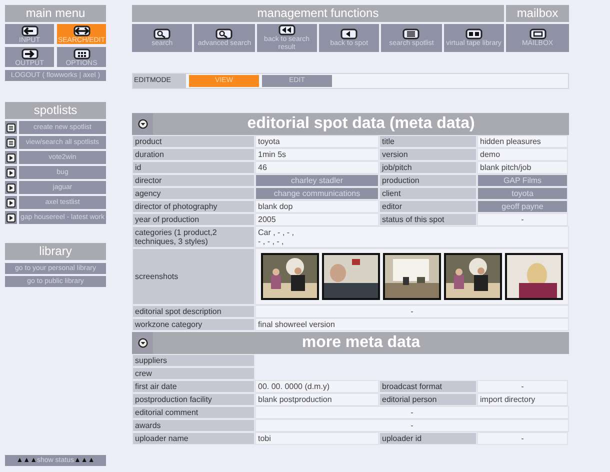  I want to click on field-label: editorial comment, so click(193, 412).